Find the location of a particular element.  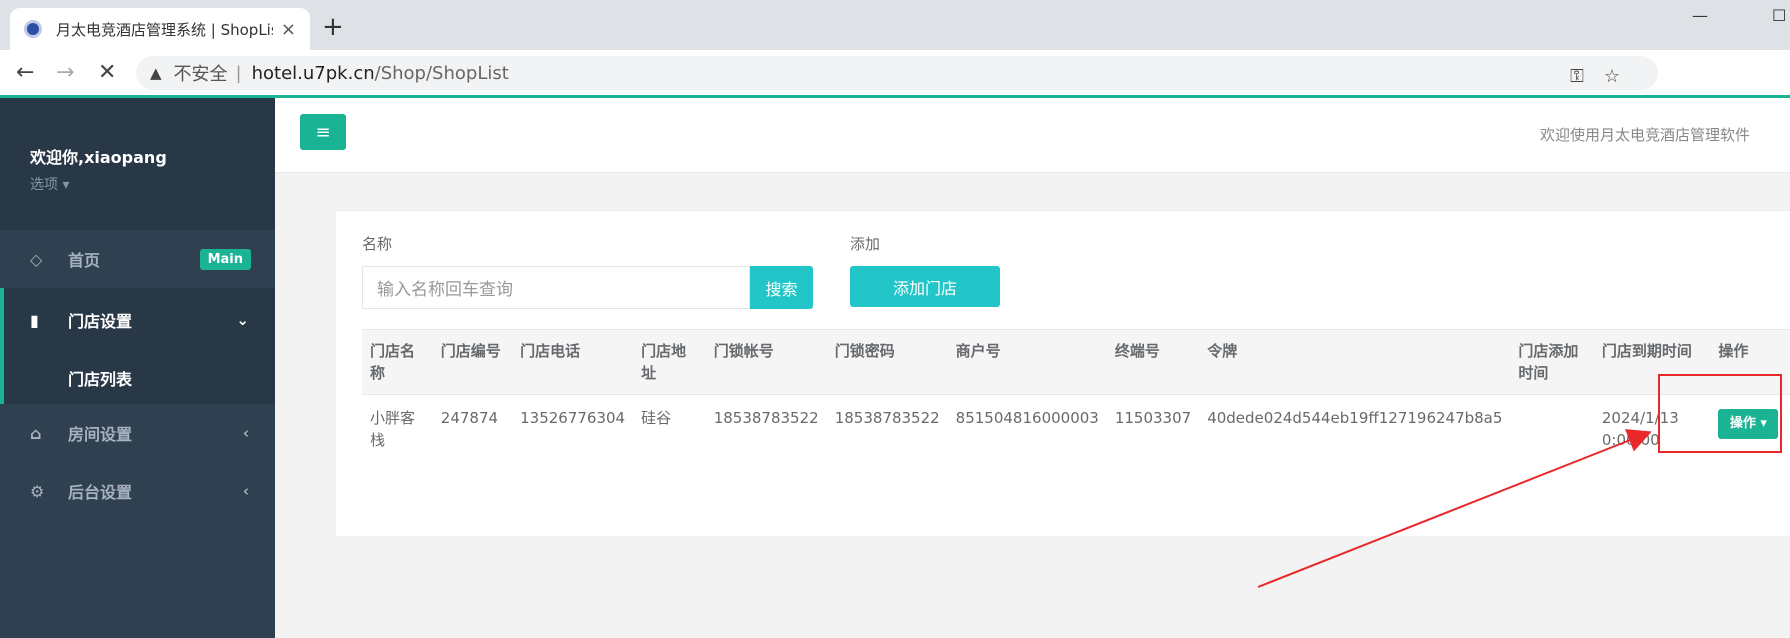

annotation-arrow is located at coordinates (1454, 508).